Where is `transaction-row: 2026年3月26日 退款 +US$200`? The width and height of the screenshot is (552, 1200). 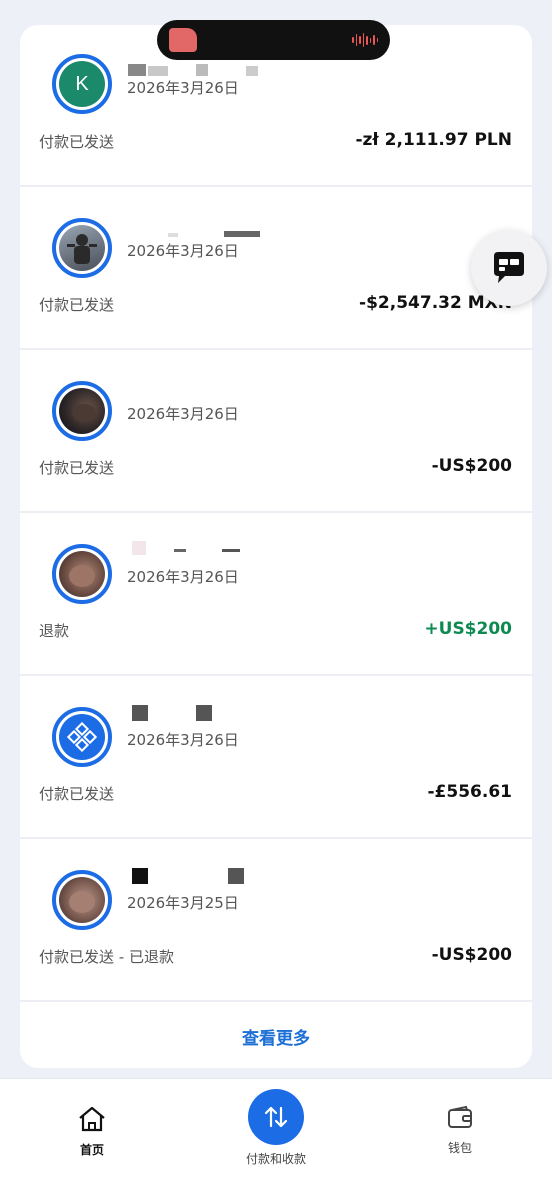
transaction-row: 2026年3月26日 退款 +US$200 is located at coordinates (276, 595).